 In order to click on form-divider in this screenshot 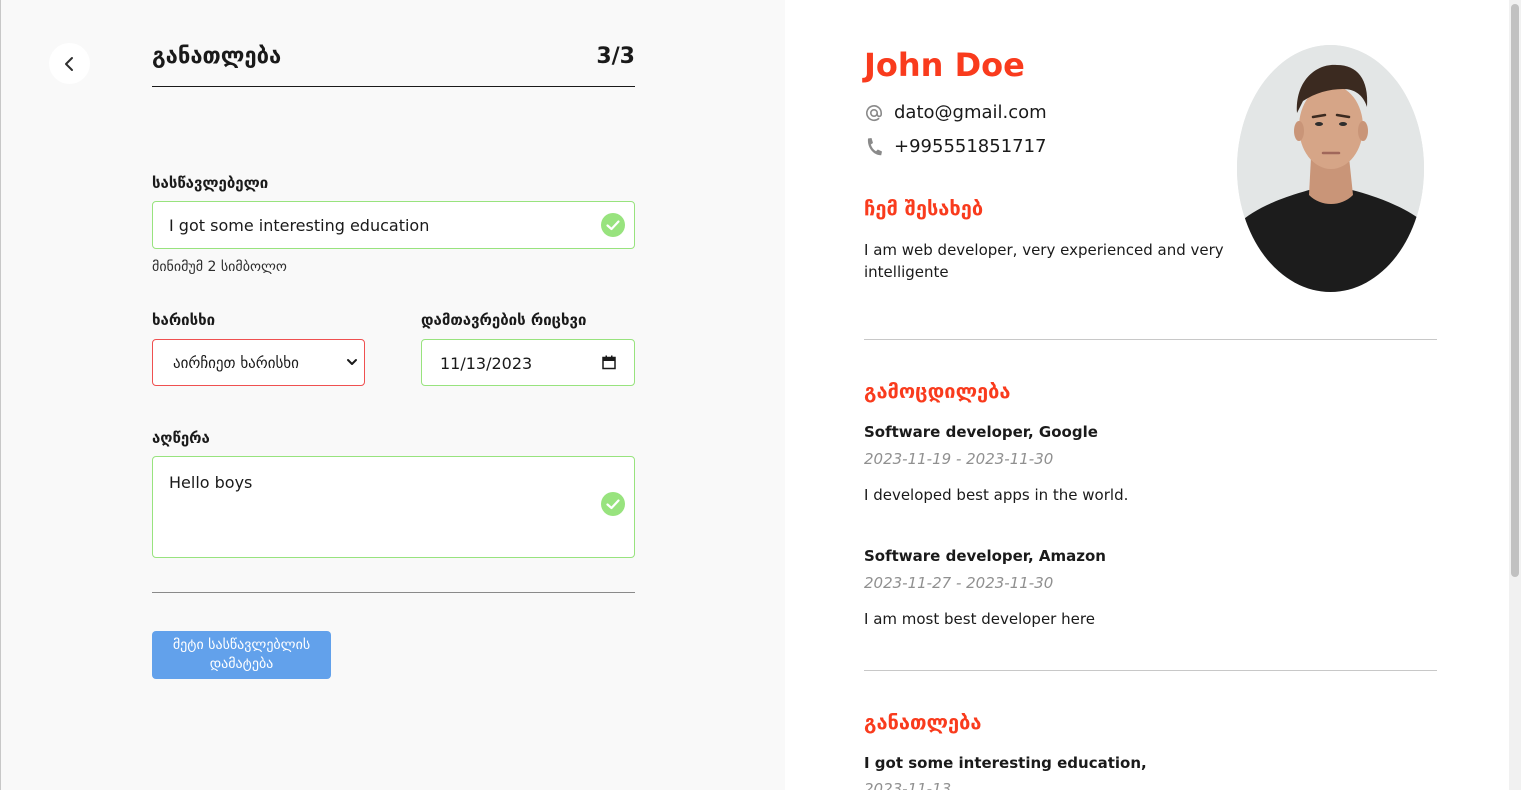, I will do `click(393, 592)`.